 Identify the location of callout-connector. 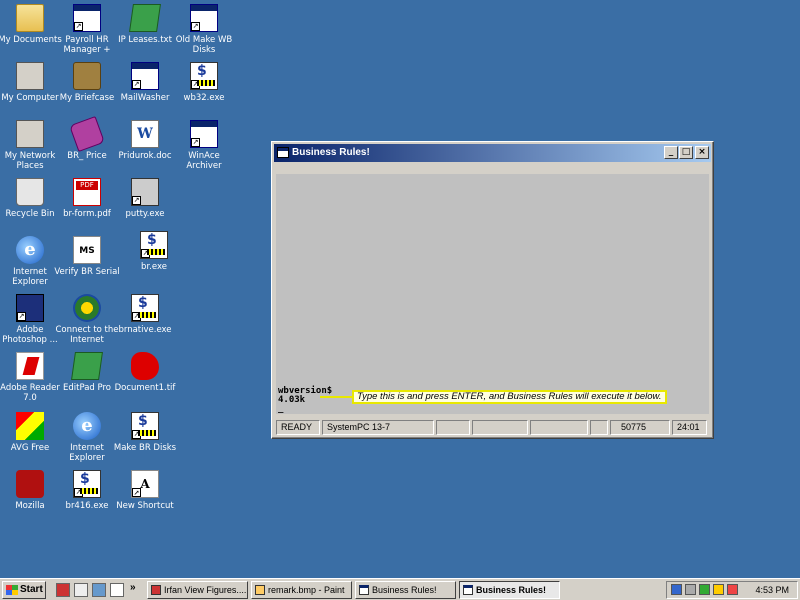
(336, 397).